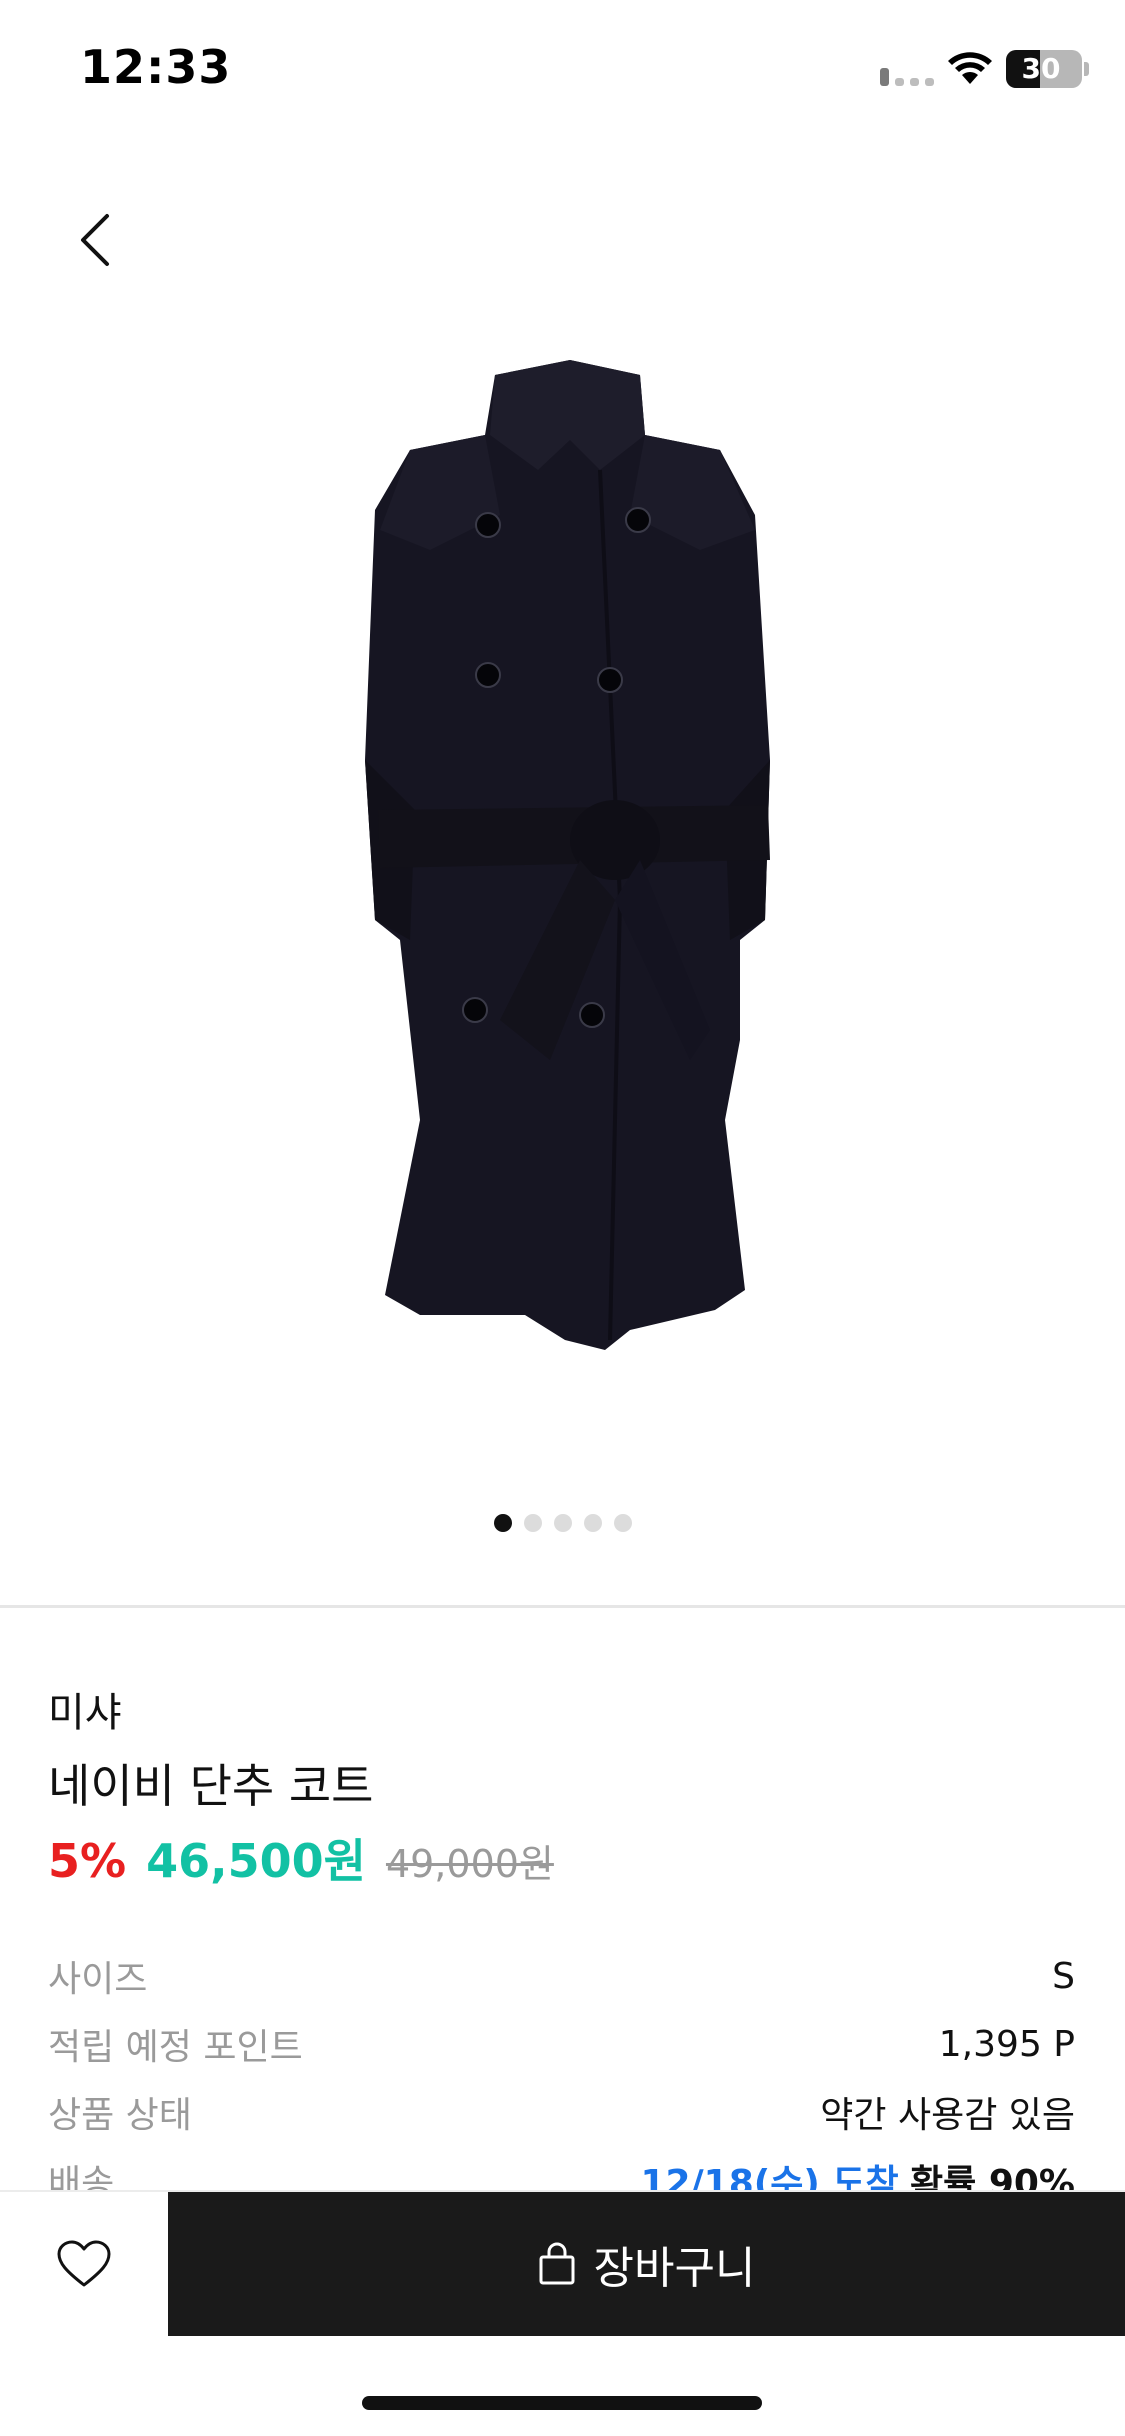 The image size is (1125, 2436). I want to click on bottom-action-bar: 장바구니, so click(562, 2263).